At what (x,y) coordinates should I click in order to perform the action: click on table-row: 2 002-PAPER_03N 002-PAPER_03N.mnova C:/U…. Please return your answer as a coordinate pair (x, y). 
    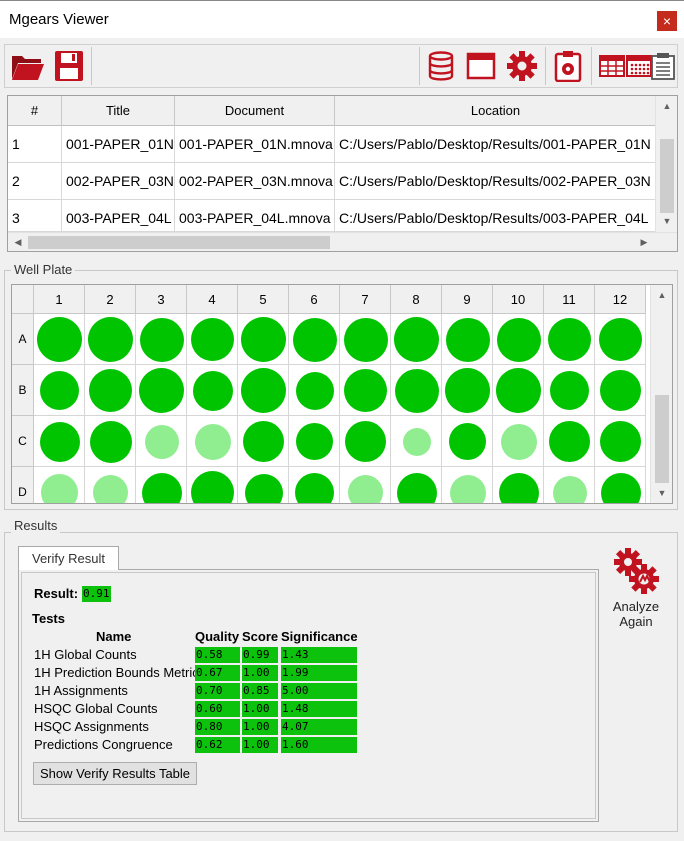
    Looking at the image, I should click on (332, 181).